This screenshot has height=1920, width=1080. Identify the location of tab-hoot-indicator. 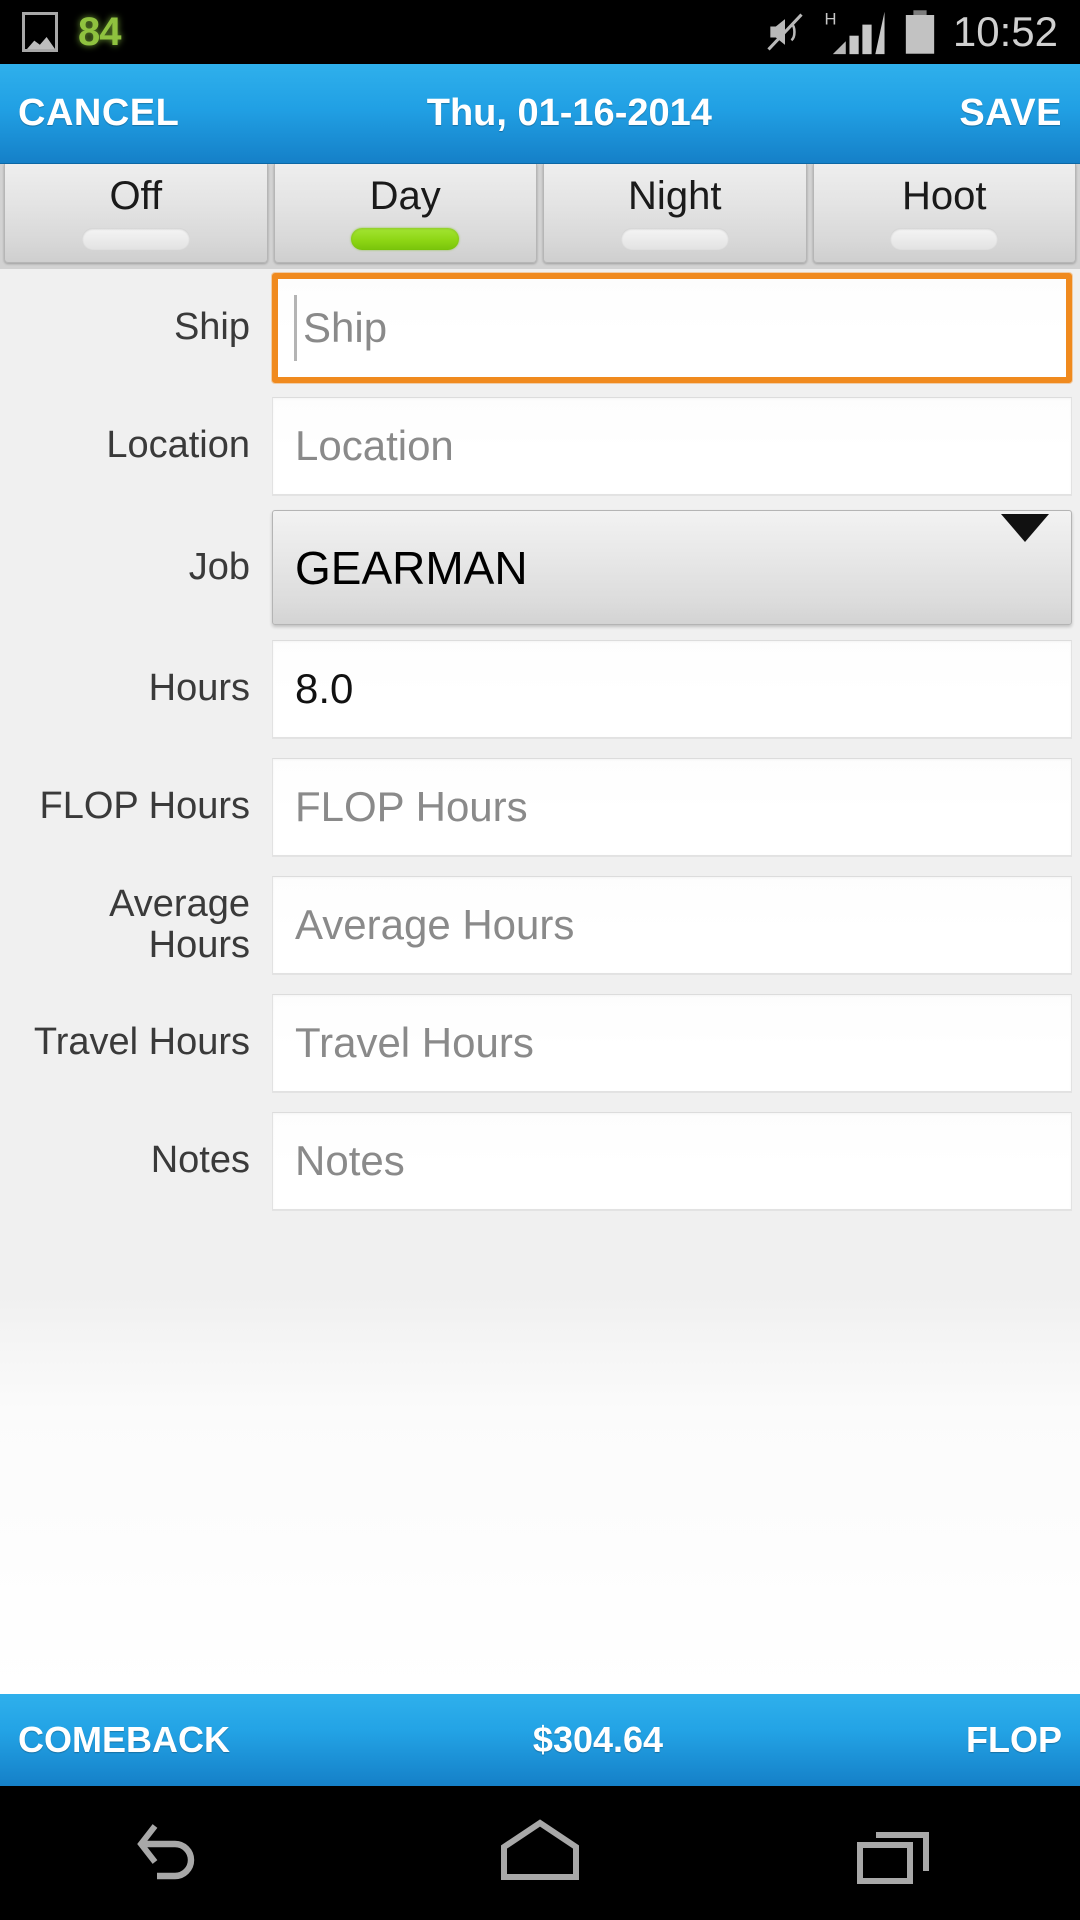
(944, 239).